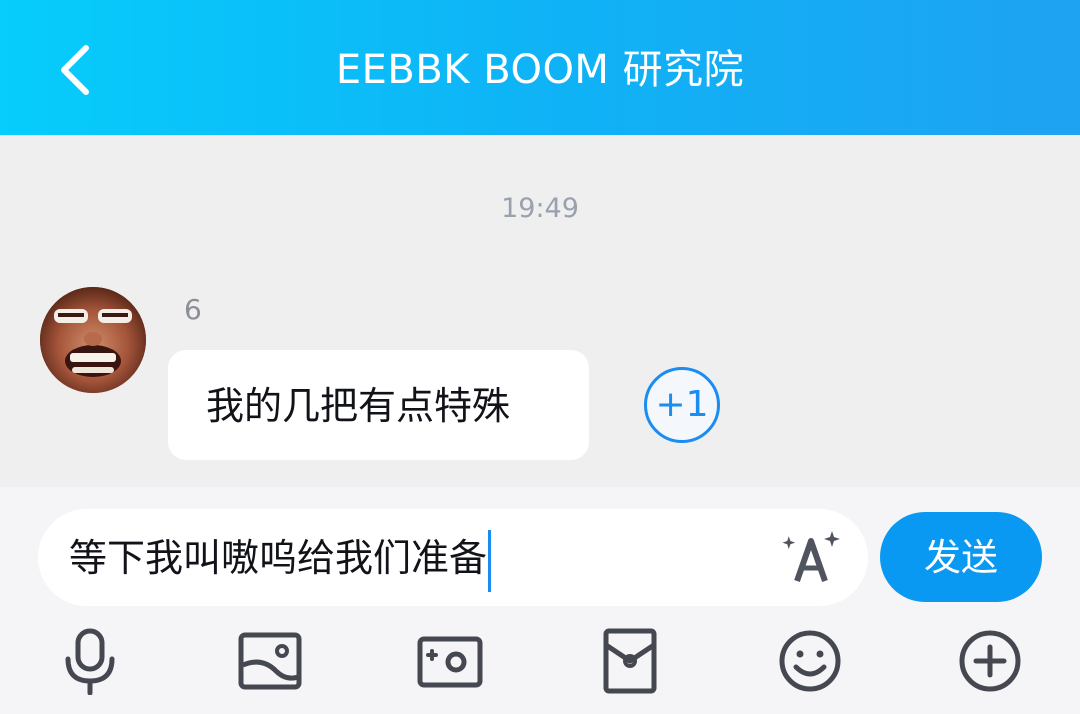 The height and width of the screenshot is (714, 1080). I want to click on camera-icon, so click(450, 662).